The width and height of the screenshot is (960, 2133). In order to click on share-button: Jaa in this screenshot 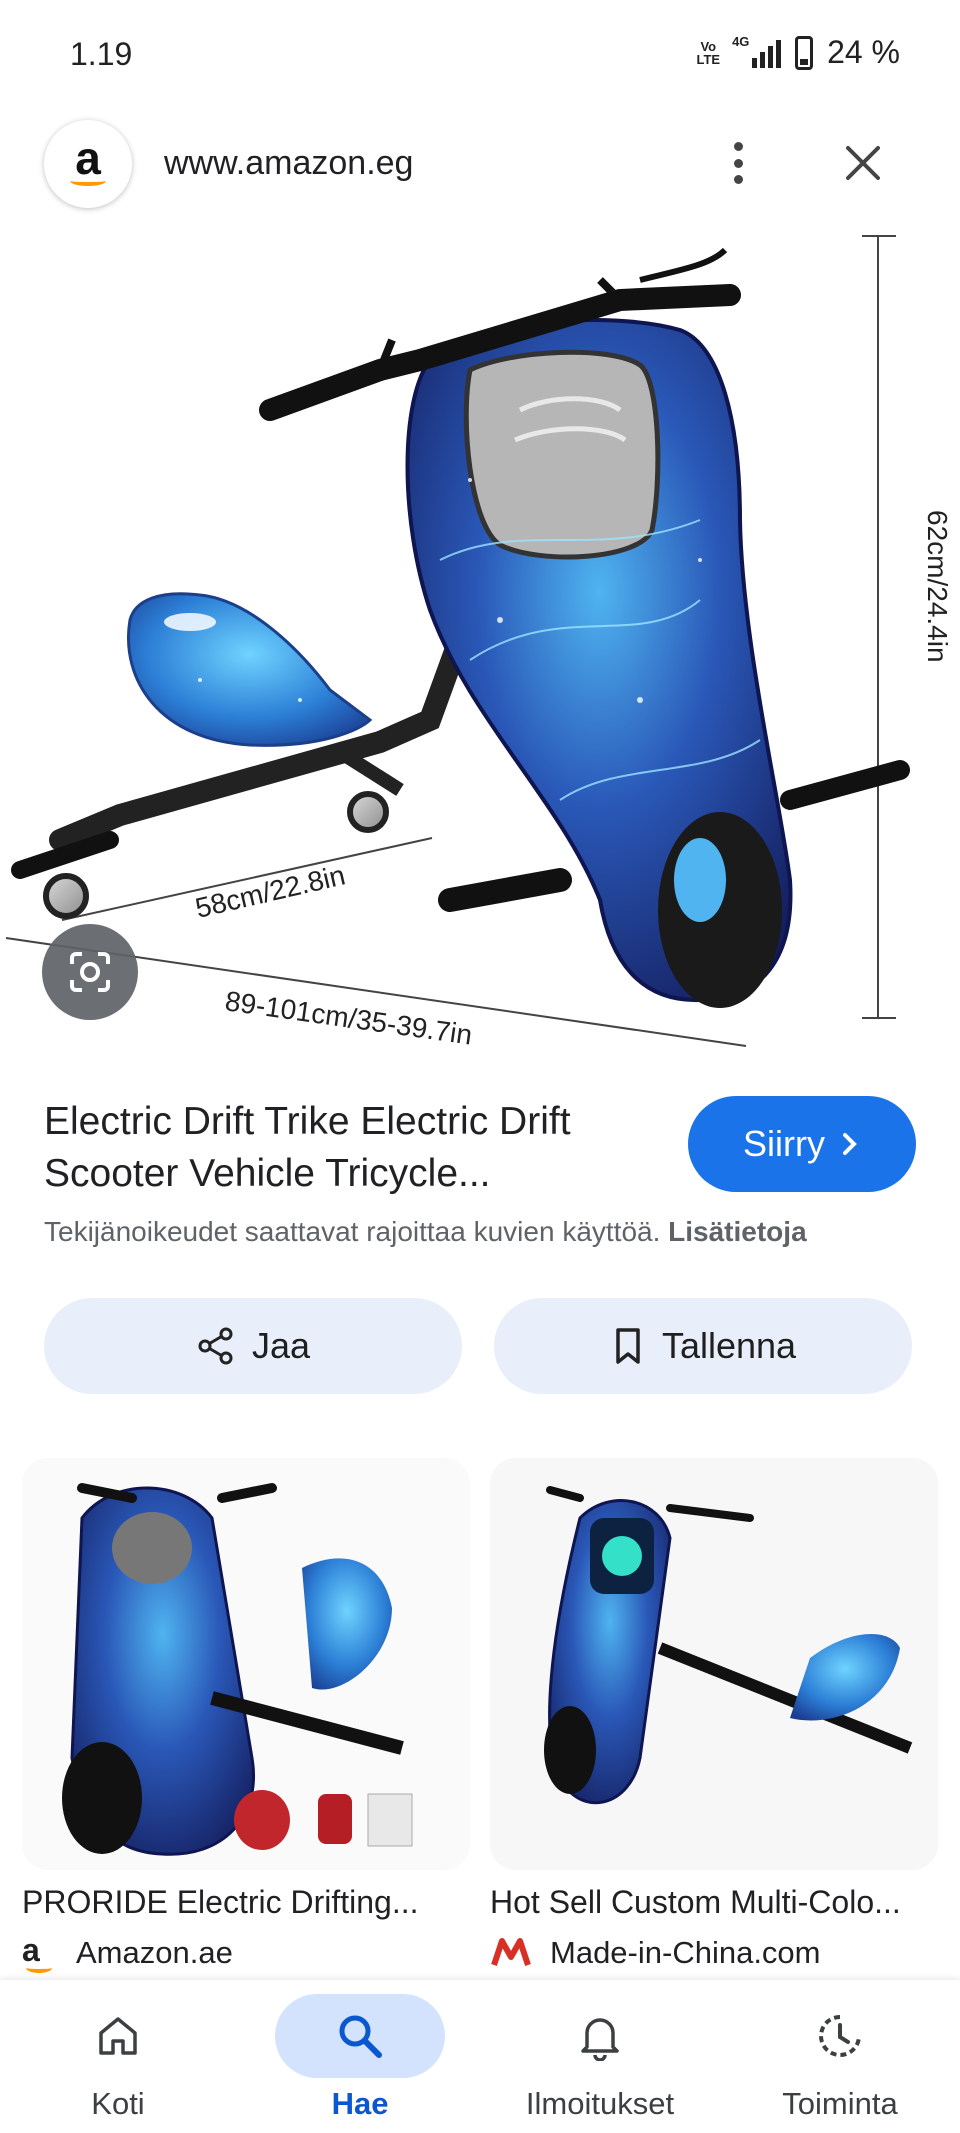, I will do `click(253, 1346)`.